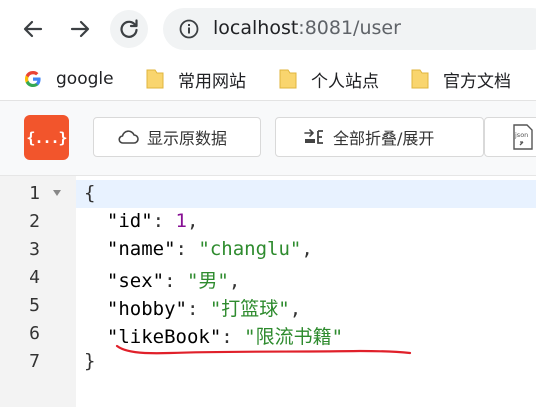 The width and height of the screenshot is (536, 407). Describe the element at coordinates (187, 138) in the screenshot. I see `show-raw-data-label: 显示原数据` at that location.